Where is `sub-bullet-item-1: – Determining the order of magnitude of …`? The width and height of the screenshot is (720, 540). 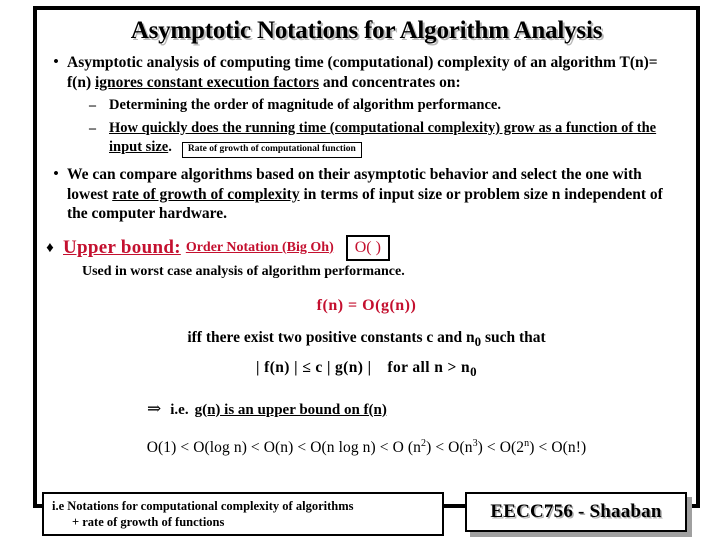 sub-bullet-item-1: – Determining the order of magnitude of … is located at coordinates (392, 105).